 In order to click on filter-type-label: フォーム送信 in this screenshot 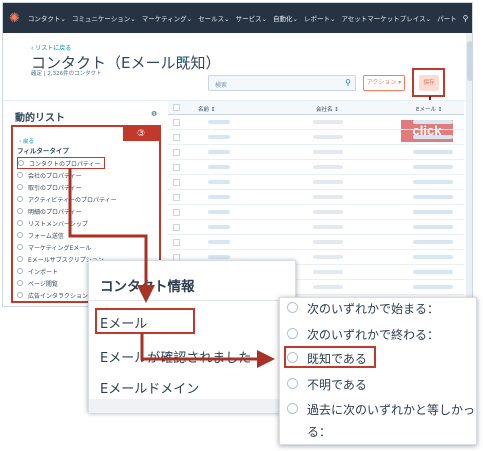, I will do `click(46, 236)`.